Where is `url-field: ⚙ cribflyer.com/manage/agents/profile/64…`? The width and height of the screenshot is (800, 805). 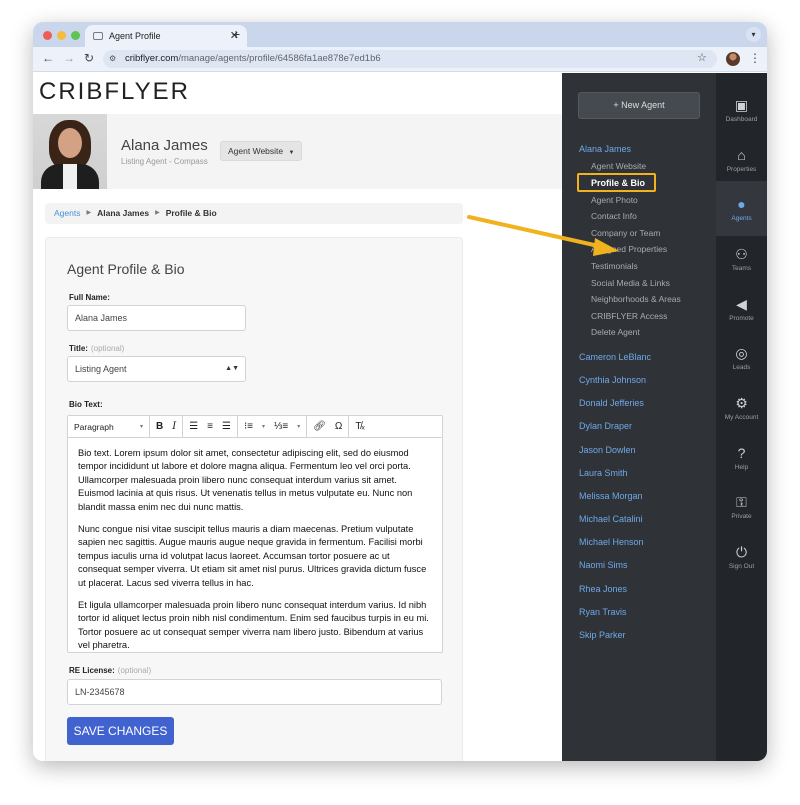
url-field: ⚙ cribflyer.com/manage/agents/profile/64… is located at coordinates (410, 59).